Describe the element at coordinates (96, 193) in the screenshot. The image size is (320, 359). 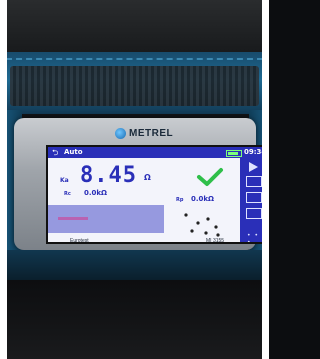
I see `sub-result-value-left: 0.0kΩ` at that location.